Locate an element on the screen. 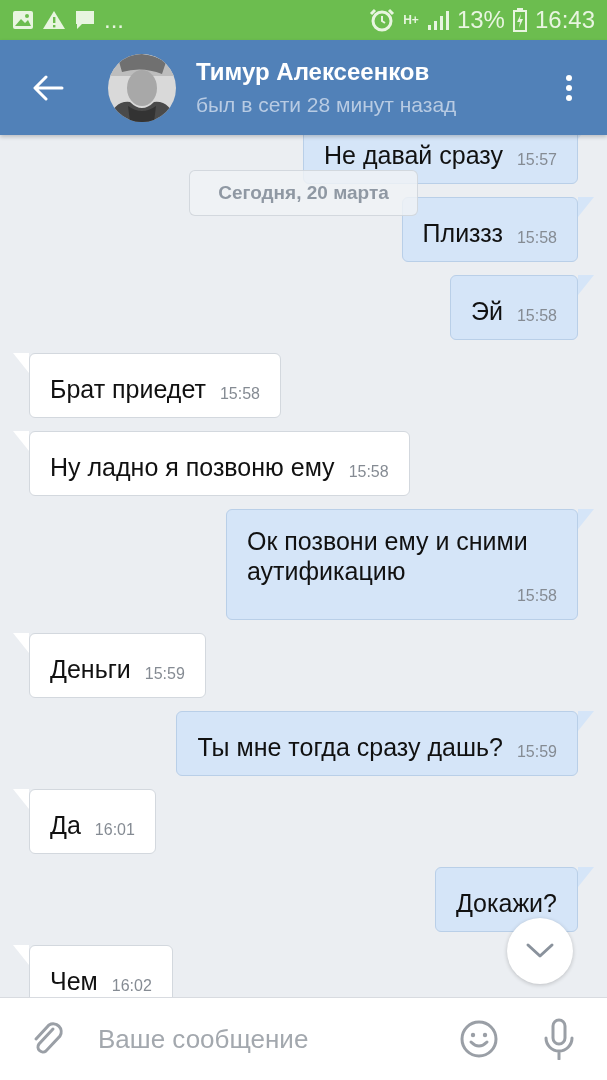  back-arrow-icon is located at coordinates (48, 87).